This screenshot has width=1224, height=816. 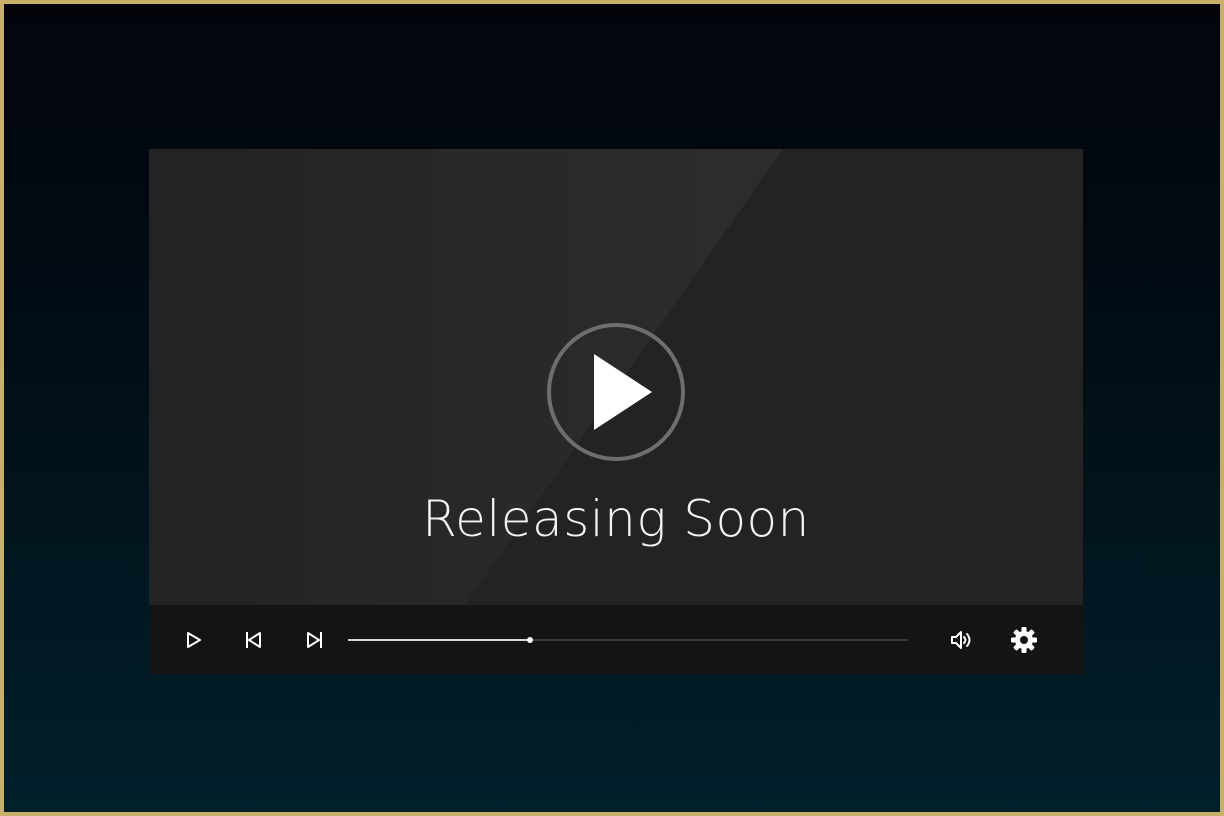 What do you see at coordinates (616, 519) in the screenshot?
I see `release-title: Releasing Soon` at bounding box center [616, 519].